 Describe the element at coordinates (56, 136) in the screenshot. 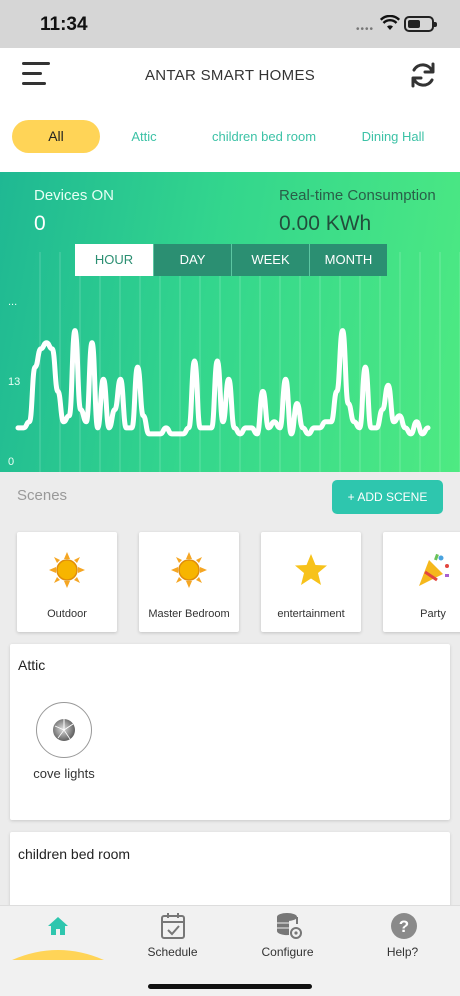

I see `tab-all: All` at that location.